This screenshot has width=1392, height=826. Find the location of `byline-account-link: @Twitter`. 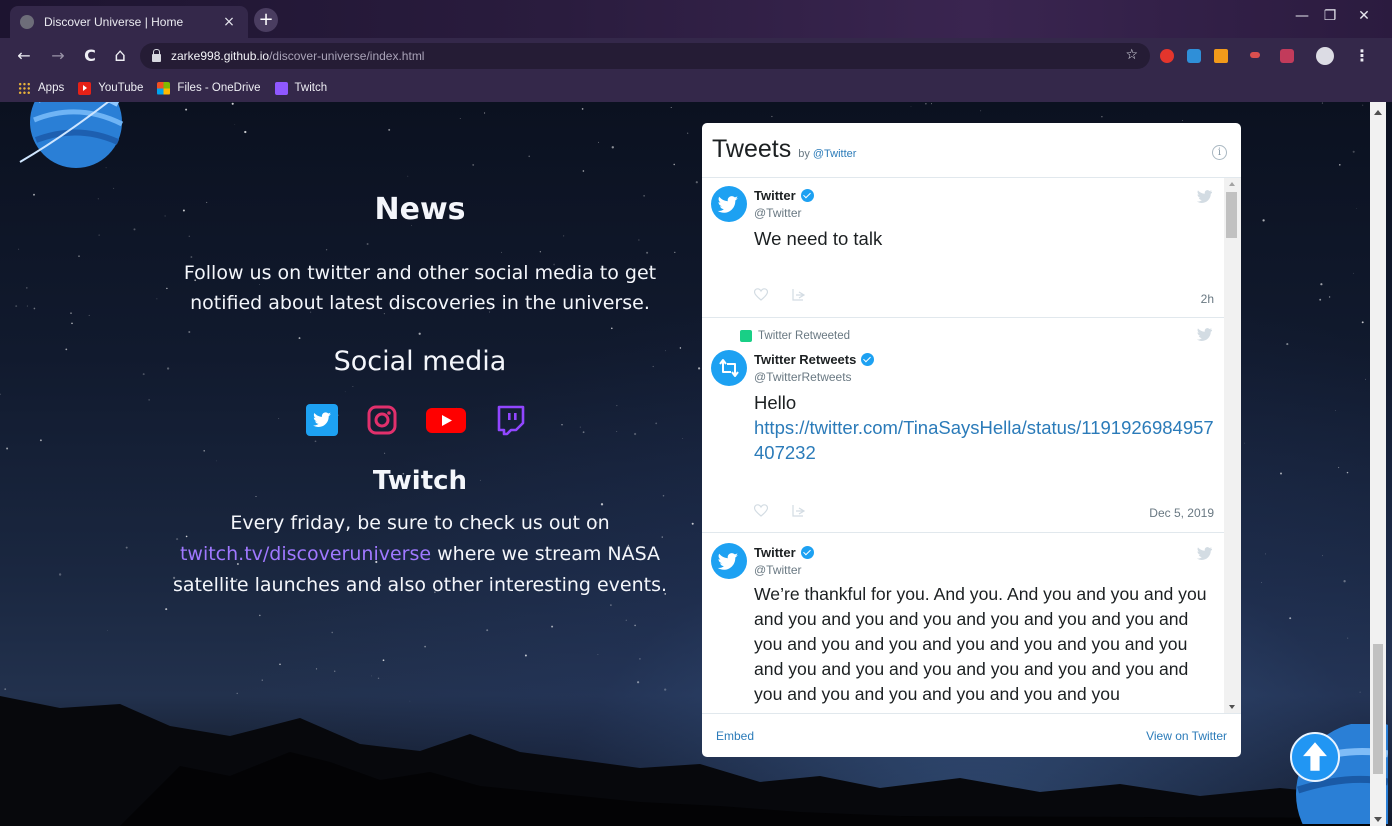

byline-account-link: @Twitter is located at coordinates (835, 154).